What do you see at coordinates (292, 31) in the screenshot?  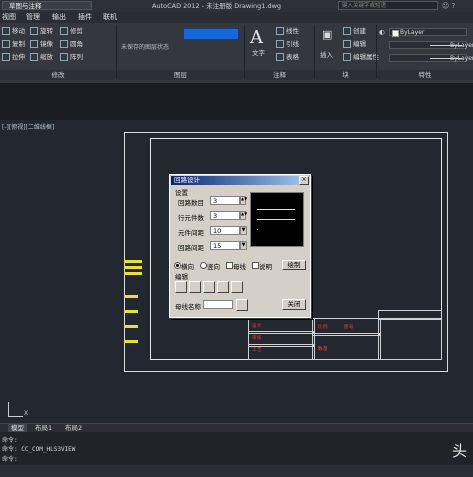 I see `linear-dim-label: 线性` at bounding box center [292, 31].